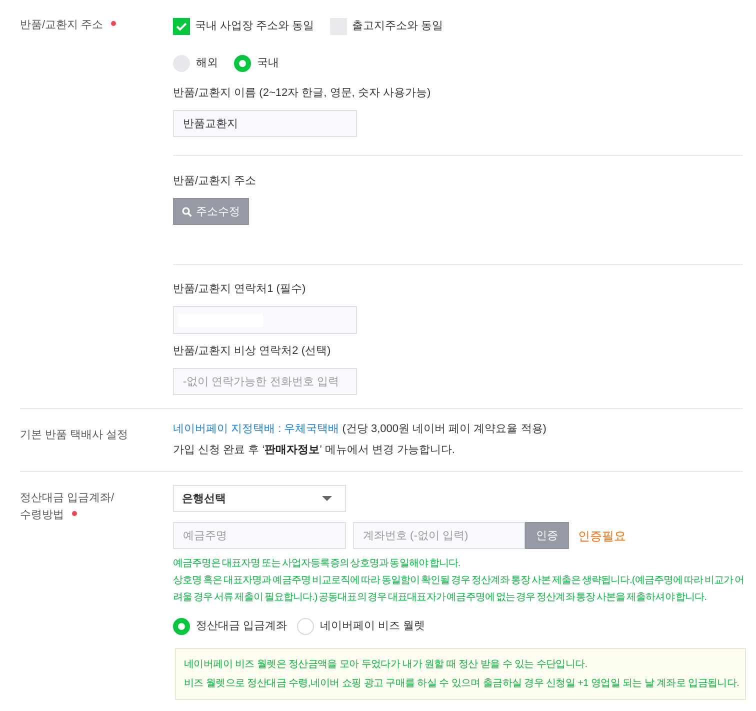 The width and height of the screenshot is (756, 711). What do you see at coordinates (317, 564) in the screenshot?
I see `notice-text: 예금주명은 대표자명 또는 사업자등록증의 상호명과 동일해야 합니다.` at bounding box center [317, 564].